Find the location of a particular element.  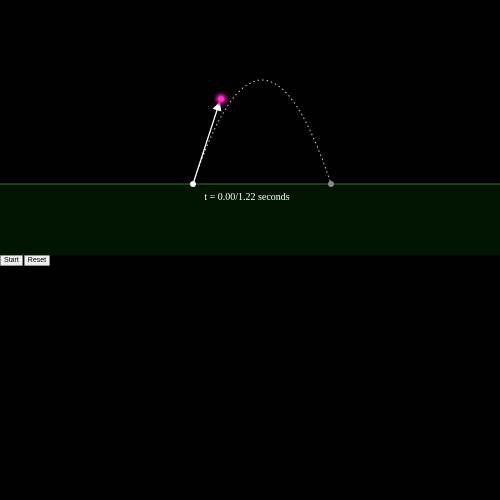

reset-button: Reset is located at coordinates (37, 260).